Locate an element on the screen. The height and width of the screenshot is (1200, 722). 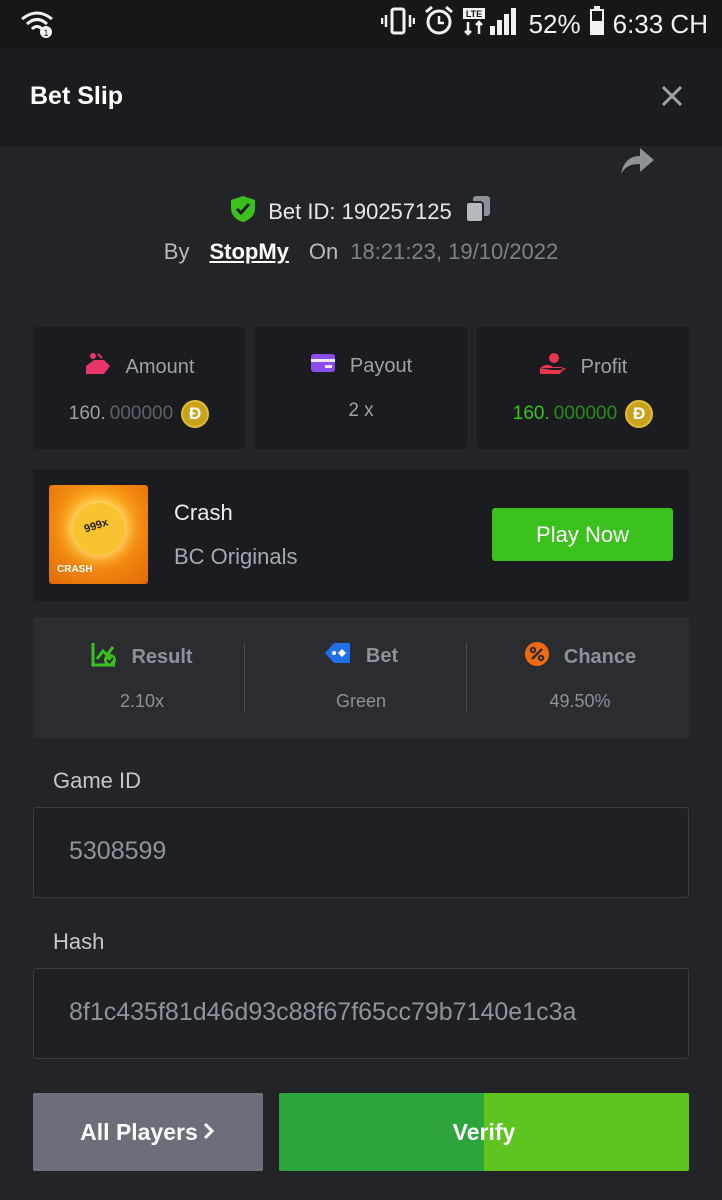
amount-value: 160. 000000 Ð is located at coordinates (139, 414).